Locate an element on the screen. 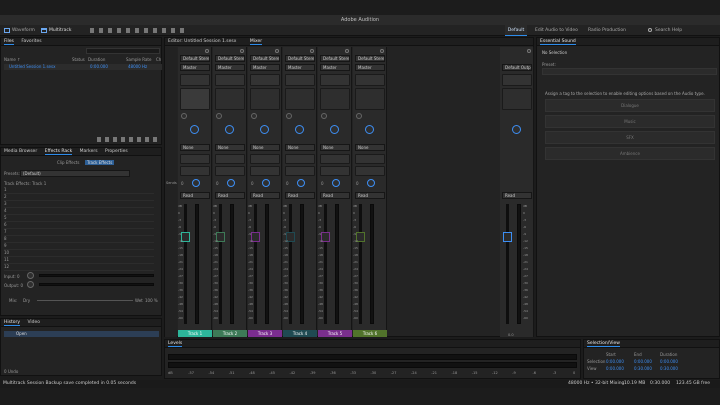 This screenshot has height=405, width=720. dialogue-button: Dialogue is located at coordinates (630, 105).